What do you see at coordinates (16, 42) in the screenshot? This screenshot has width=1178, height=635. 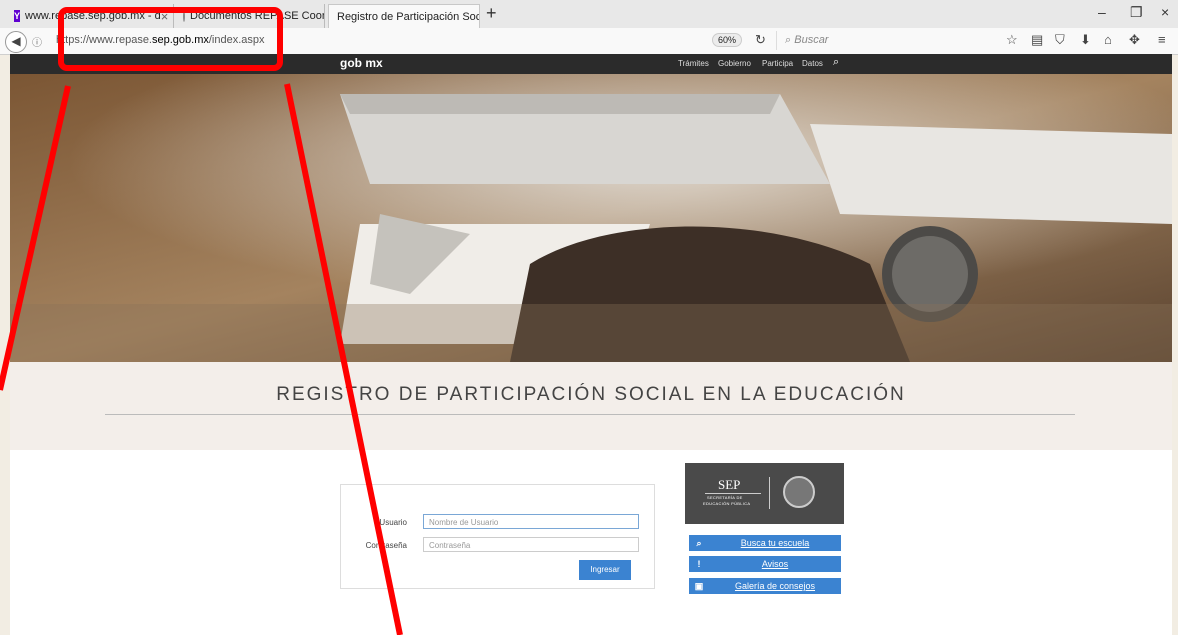 I see `back-button: ◀` at bounding box center [16, 42].